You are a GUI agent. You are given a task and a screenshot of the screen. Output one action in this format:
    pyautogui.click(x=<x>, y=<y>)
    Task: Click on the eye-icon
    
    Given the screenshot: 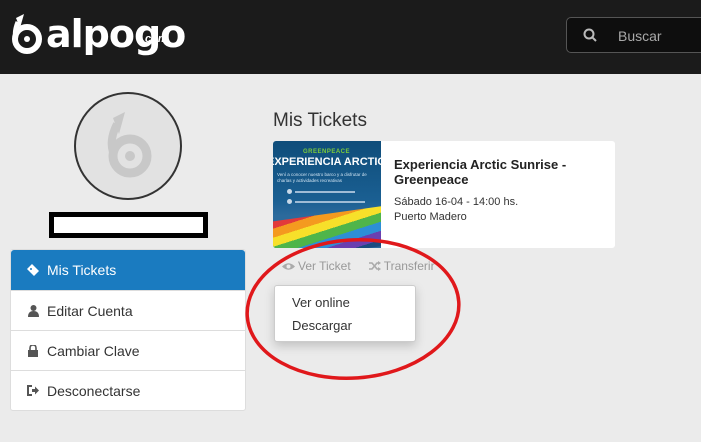 What is the action you would take?
    pyautogui.click(x=288, y=266)
    